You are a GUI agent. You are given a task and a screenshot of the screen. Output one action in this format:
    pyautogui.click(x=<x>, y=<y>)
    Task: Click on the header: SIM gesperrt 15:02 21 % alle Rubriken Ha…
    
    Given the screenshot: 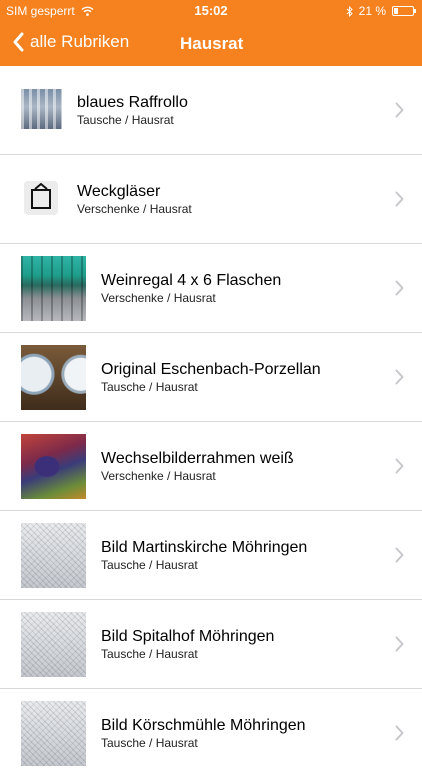 What is the action you would take?
    pyautogui.click(x=211, y=33)
    